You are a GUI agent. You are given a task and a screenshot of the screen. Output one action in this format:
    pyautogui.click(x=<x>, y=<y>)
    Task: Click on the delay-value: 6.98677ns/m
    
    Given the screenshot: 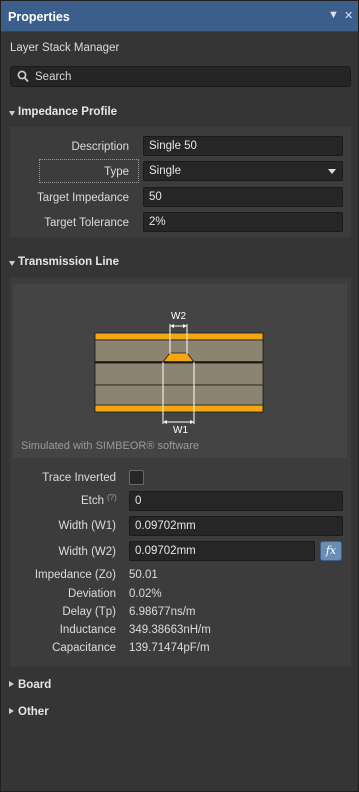 What is the action you would take?
    pyautogui.click(x=162, y=612)
    